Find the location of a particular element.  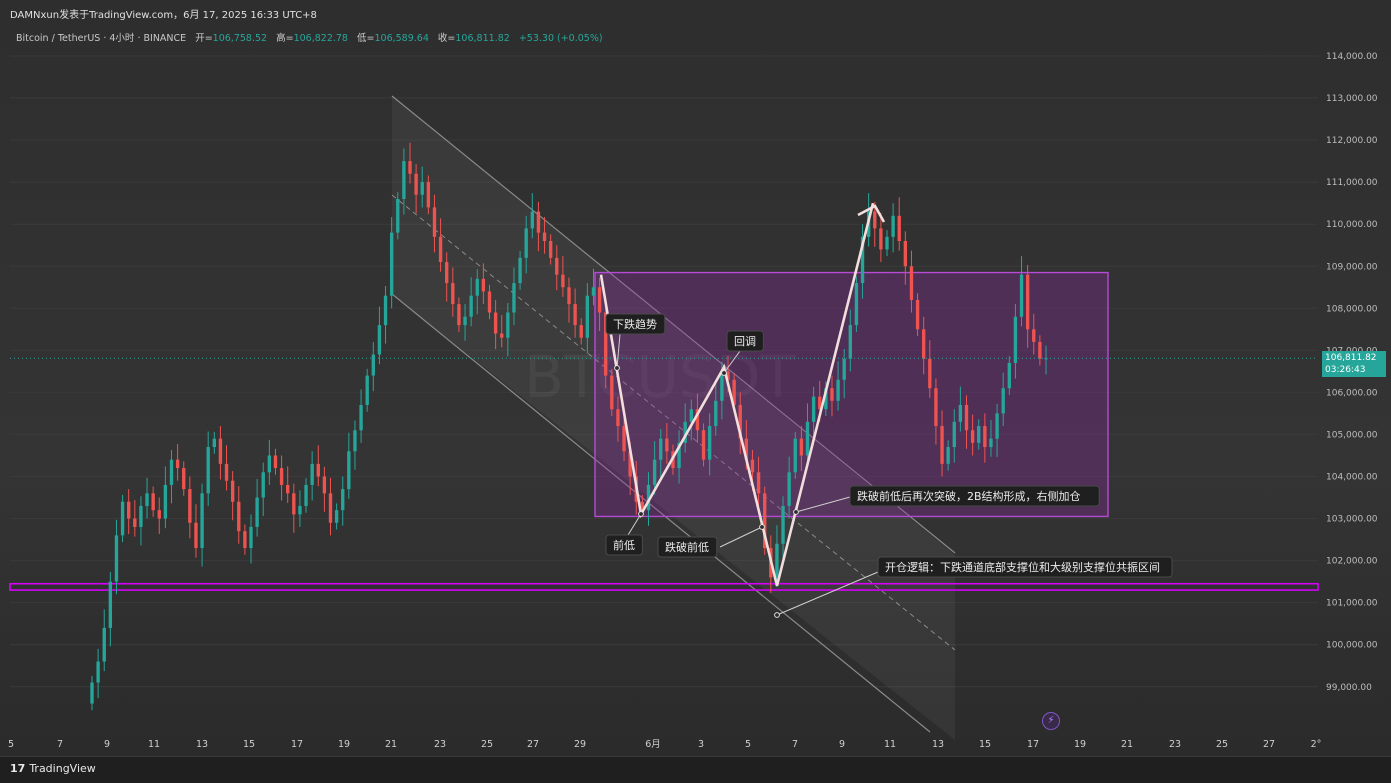

y-axis-label: 108,000.00 is located at coordinates (1352, 309).